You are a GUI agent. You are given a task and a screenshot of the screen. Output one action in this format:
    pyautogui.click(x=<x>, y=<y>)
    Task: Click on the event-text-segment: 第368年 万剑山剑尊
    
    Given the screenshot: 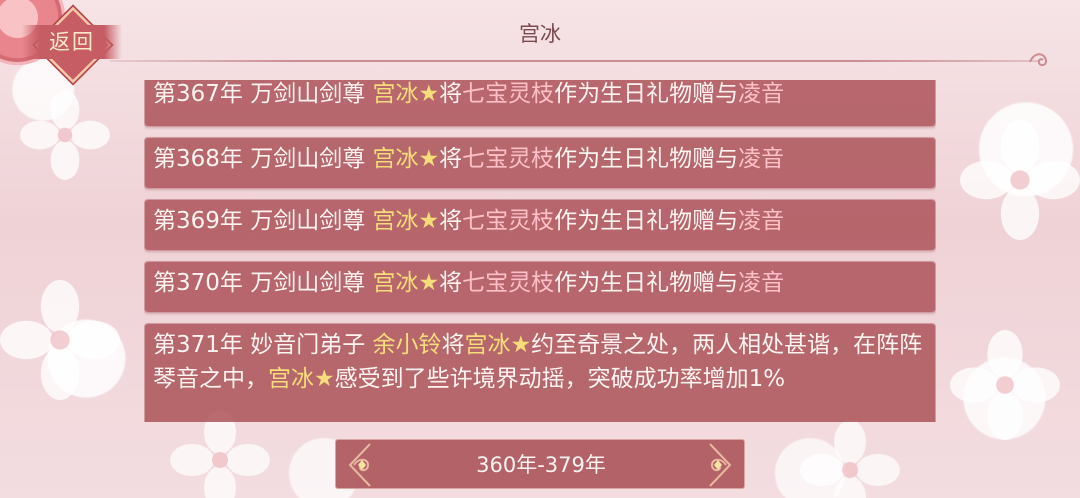 What is the action you would take?
    pyautogui.click(x=263, y=159)
    